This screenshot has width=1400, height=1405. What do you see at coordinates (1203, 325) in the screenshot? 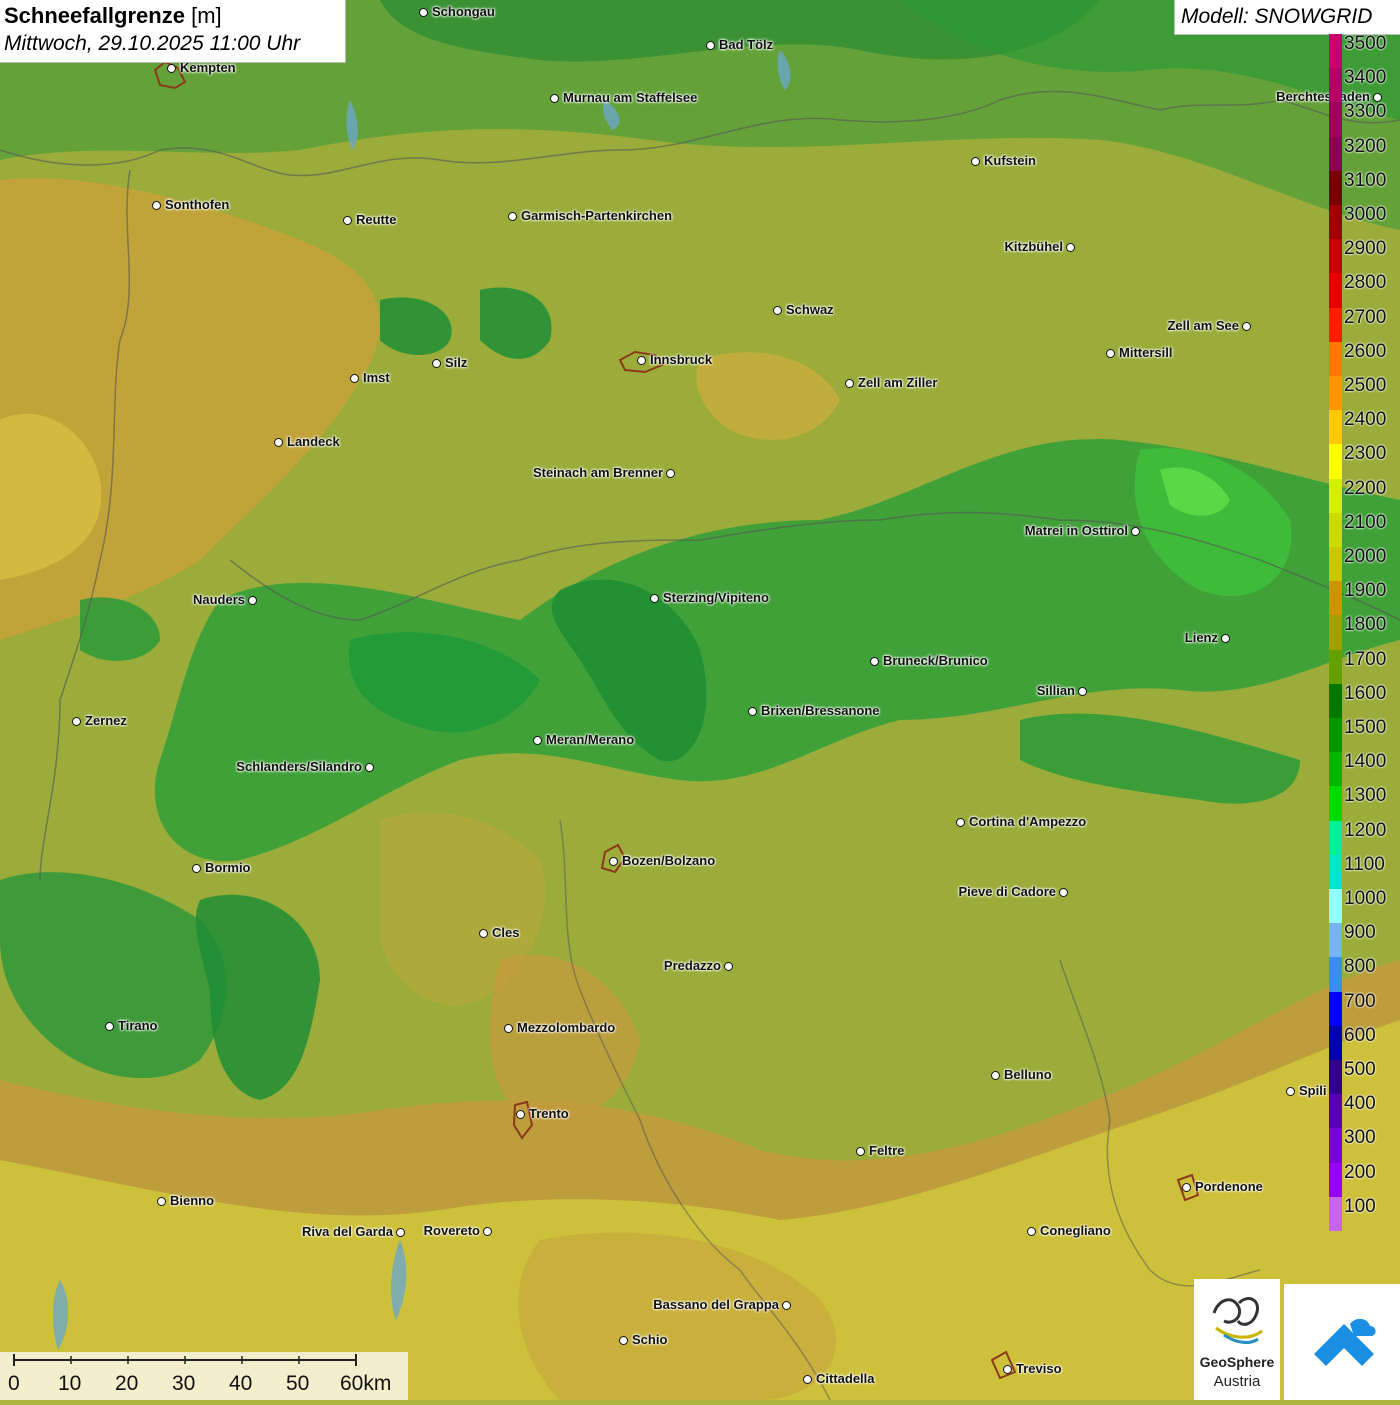
I see `city-label: Zell am See` at bounding box center [1203, 325].